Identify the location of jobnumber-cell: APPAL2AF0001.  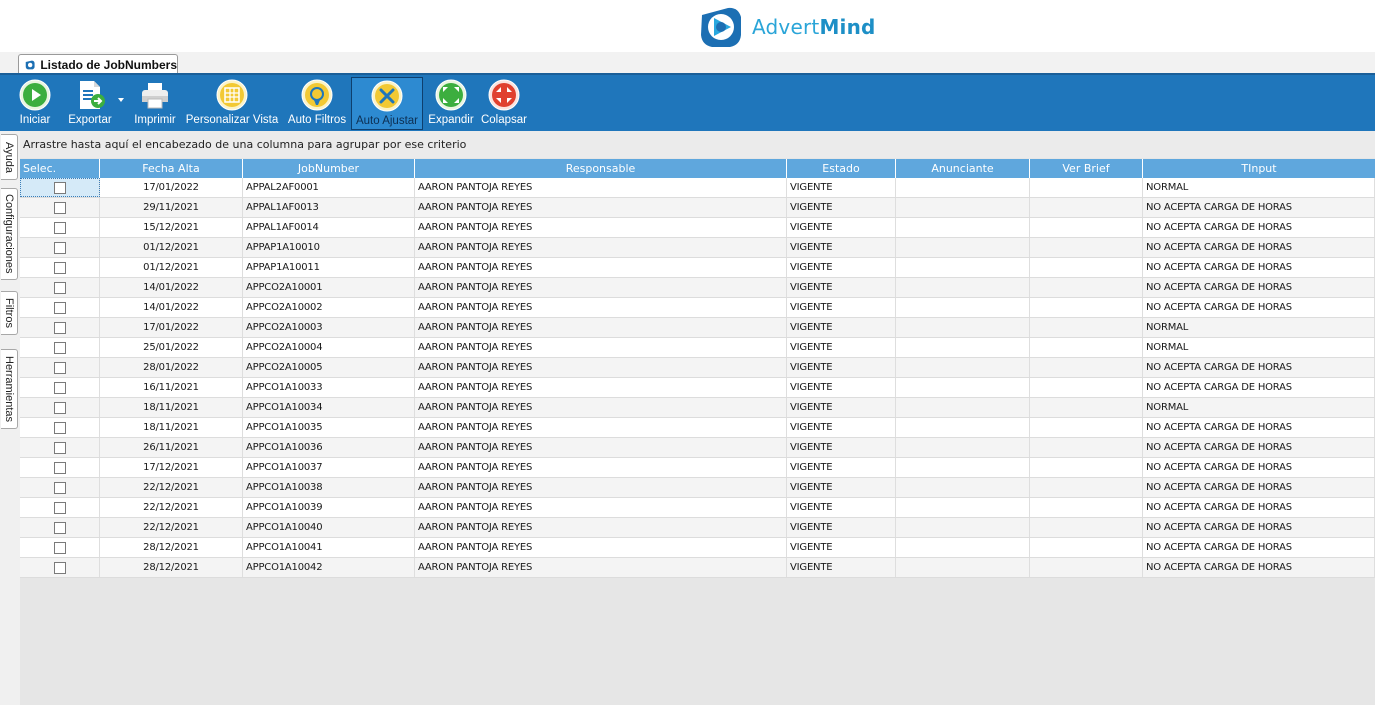
(329, 187).